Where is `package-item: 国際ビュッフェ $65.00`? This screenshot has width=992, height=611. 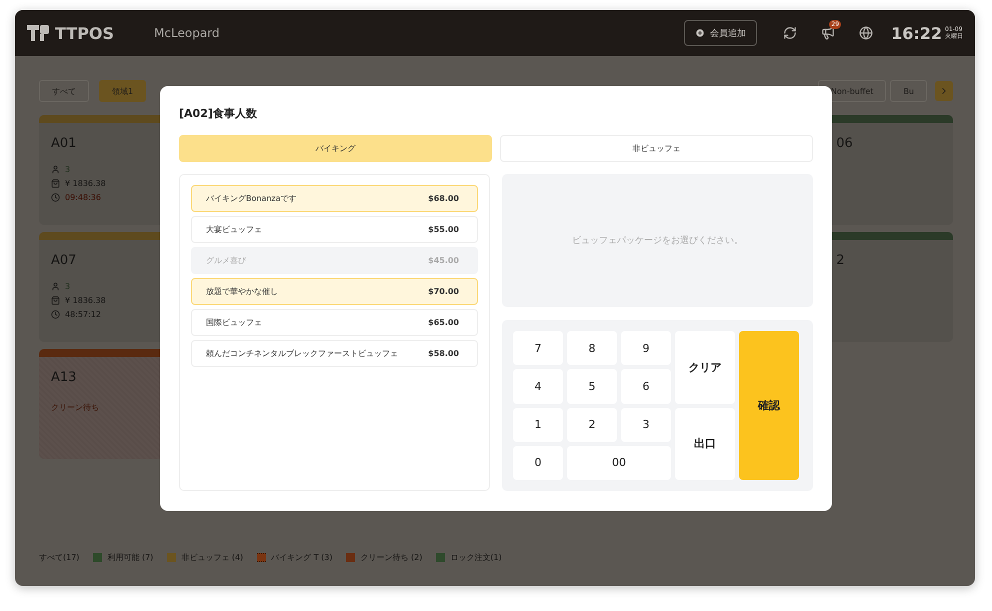 package-item: 国際ビュッフェ $65.00 is located at coordinates (334, 322).